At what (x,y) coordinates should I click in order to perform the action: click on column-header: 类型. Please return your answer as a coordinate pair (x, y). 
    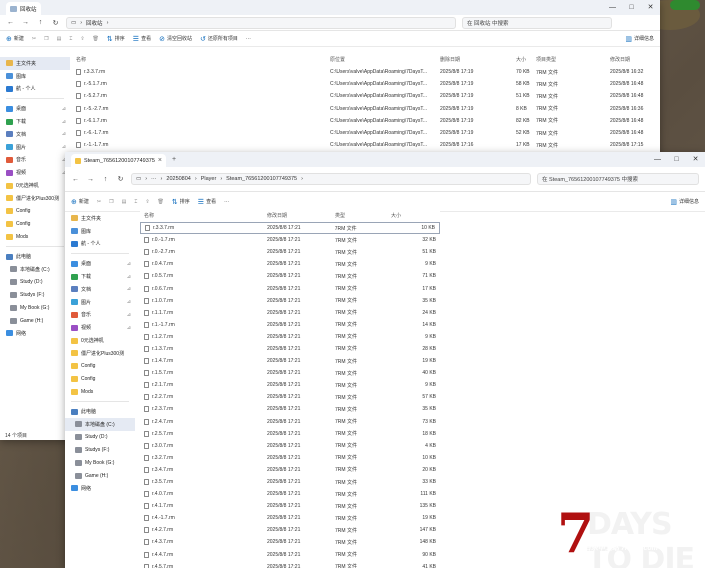
    Looking at the image, I should click on (359, 215).